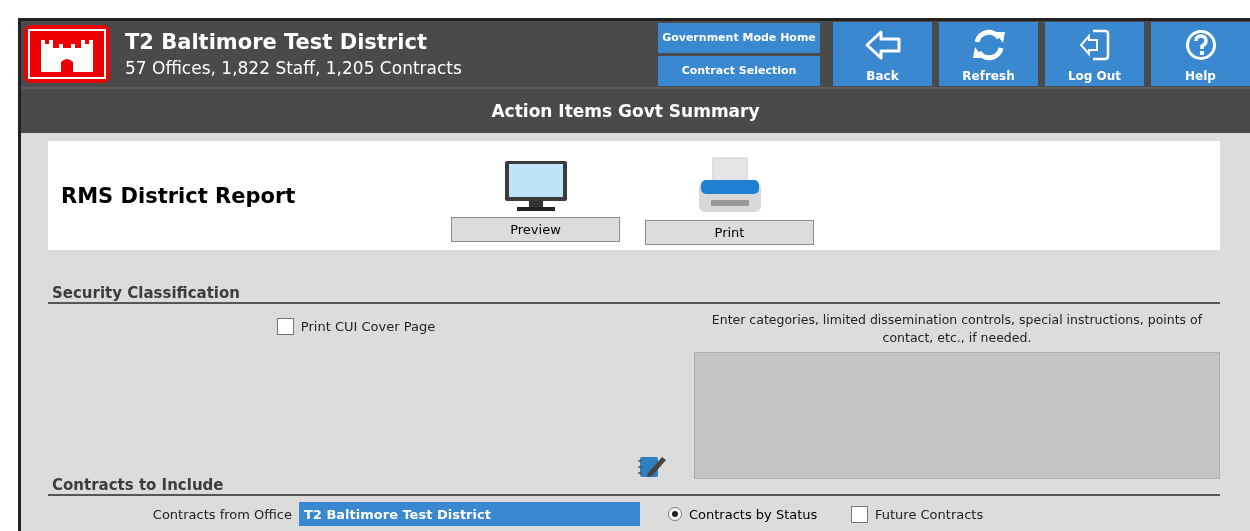 The image size is (1250, 531). Describe the element at coordinates (957, 415) in the screenshot. I see `notes-field` at that location.